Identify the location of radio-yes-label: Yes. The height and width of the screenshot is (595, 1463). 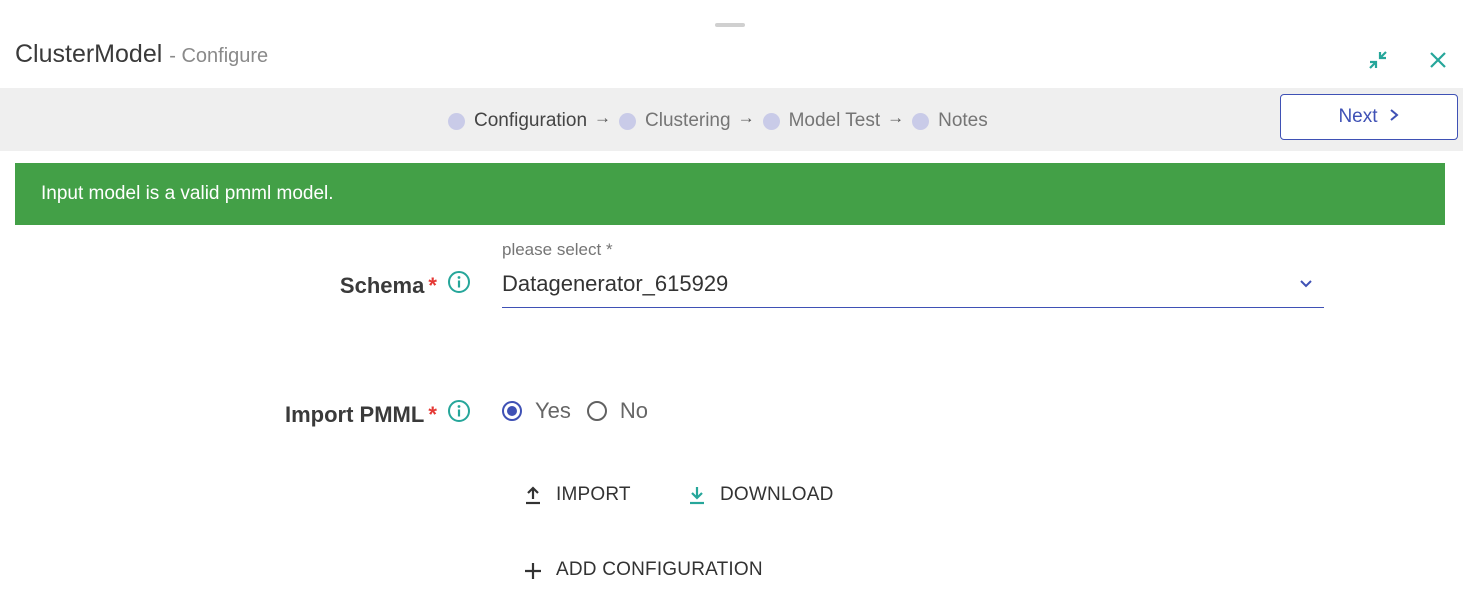
(553, 410).